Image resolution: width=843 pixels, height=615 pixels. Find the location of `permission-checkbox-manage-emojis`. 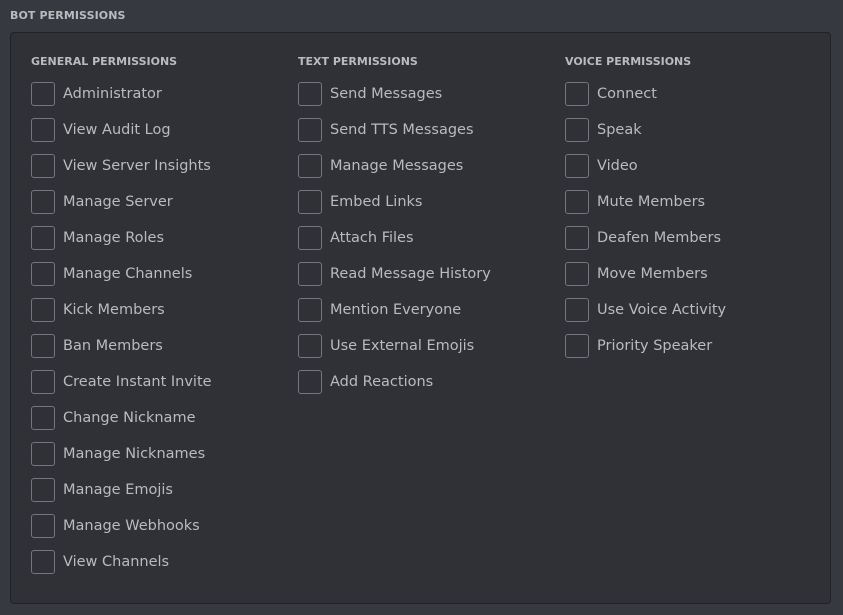

permission-checkbox-manage-emojis is located at coordinates (43, 490).